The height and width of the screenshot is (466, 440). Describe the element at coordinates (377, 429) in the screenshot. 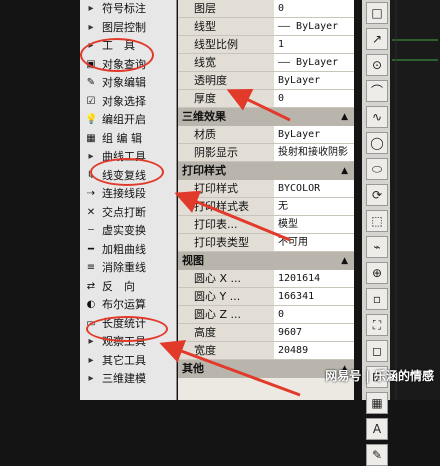

I see `draw-tool-button: A` at that location.